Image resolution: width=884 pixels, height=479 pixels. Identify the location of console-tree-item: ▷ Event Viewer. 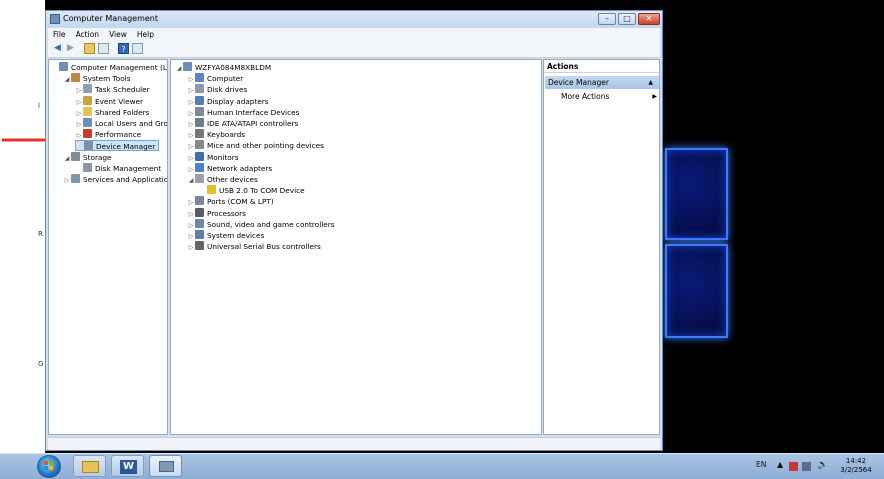
(109, 101).